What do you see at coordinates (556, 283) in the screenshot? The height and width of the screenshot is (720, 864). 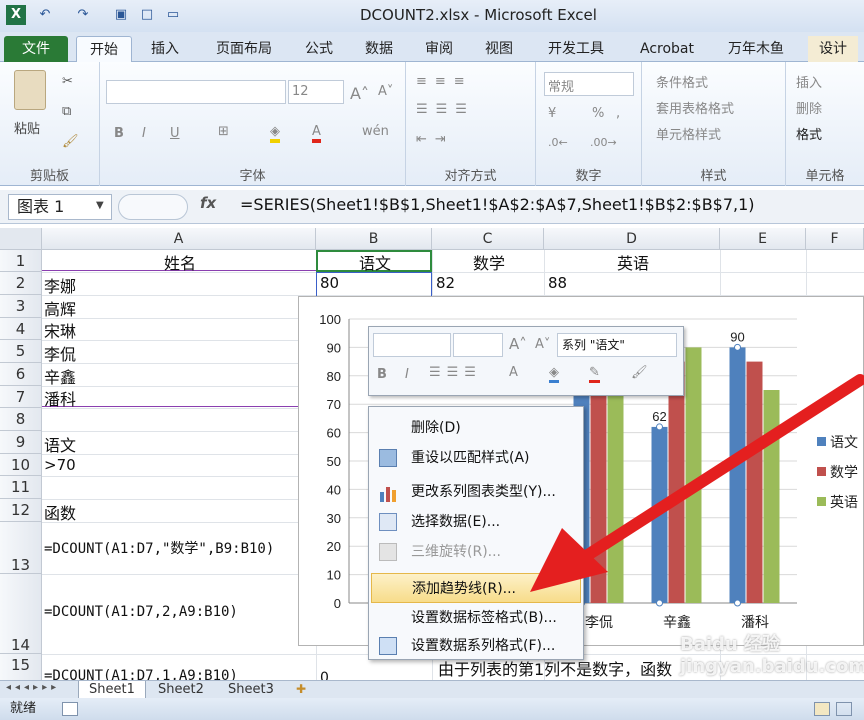 I see `cell-d2: 88` at bounding box center [556, 283].